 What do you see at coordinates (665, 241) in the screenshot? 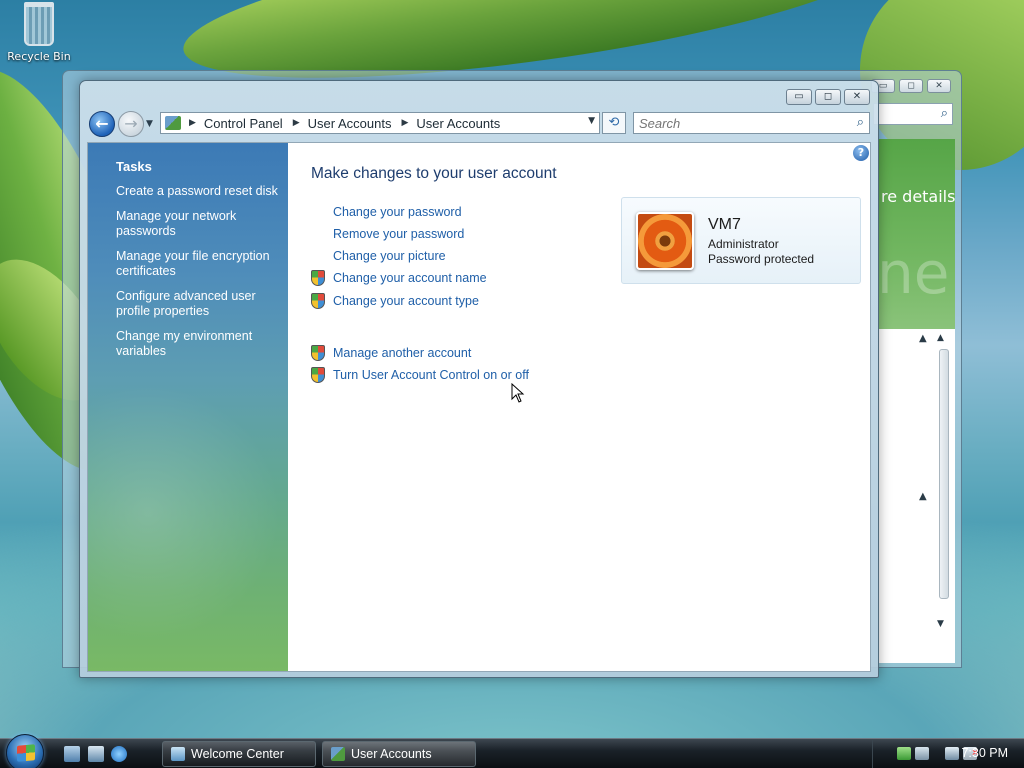
I see `user-avatar` at bounding box center [665, 241].